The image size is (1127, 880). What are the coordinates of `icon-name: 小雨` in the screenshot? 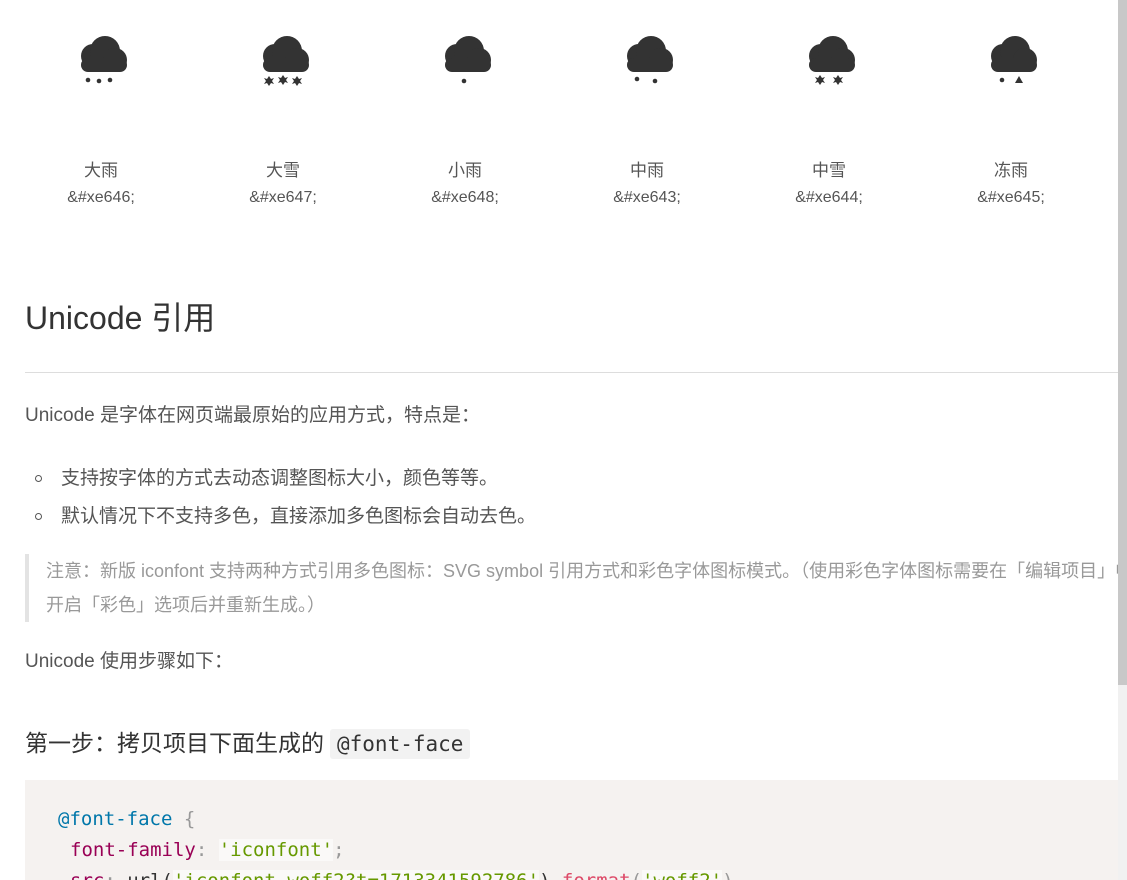 It's located at (465, 170).